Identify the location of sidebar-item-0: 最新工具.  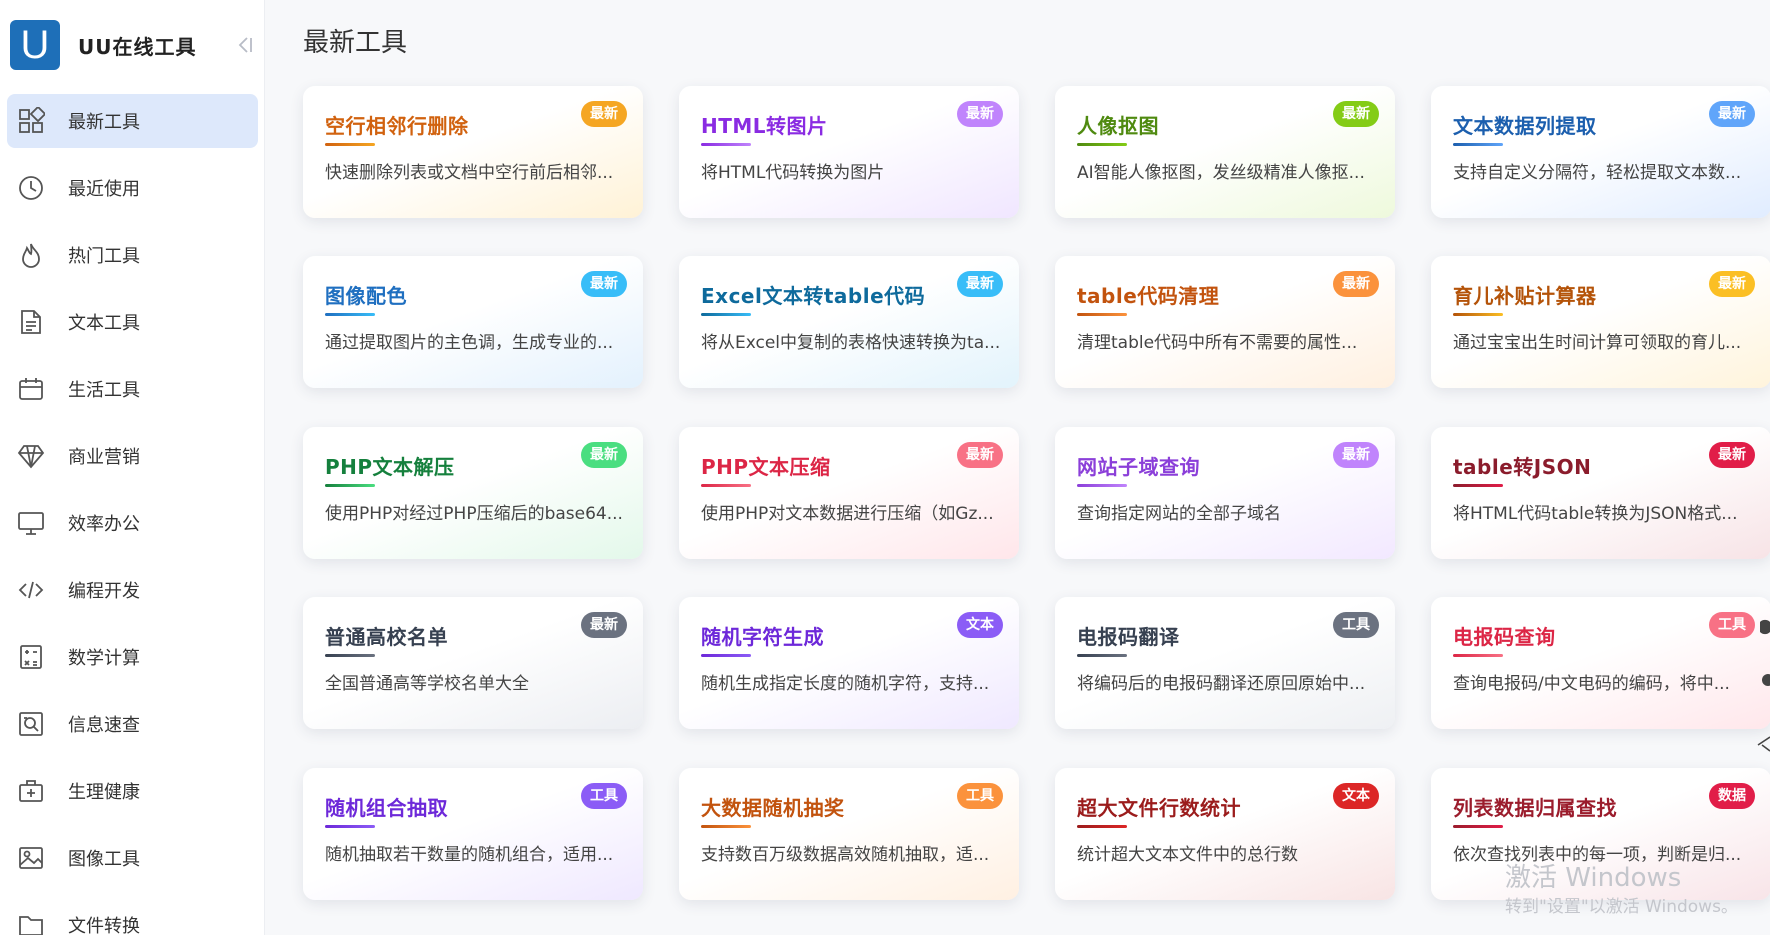
(132, 121).